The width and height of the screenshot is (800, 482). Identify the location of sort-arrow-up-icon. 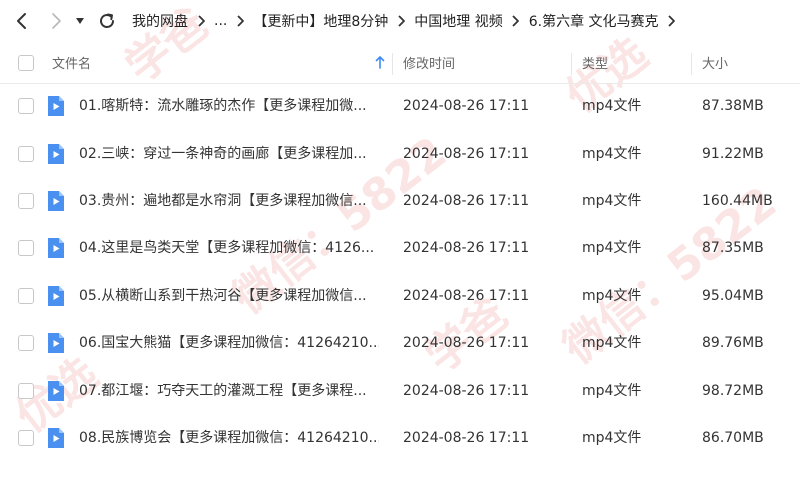
(380, 62).